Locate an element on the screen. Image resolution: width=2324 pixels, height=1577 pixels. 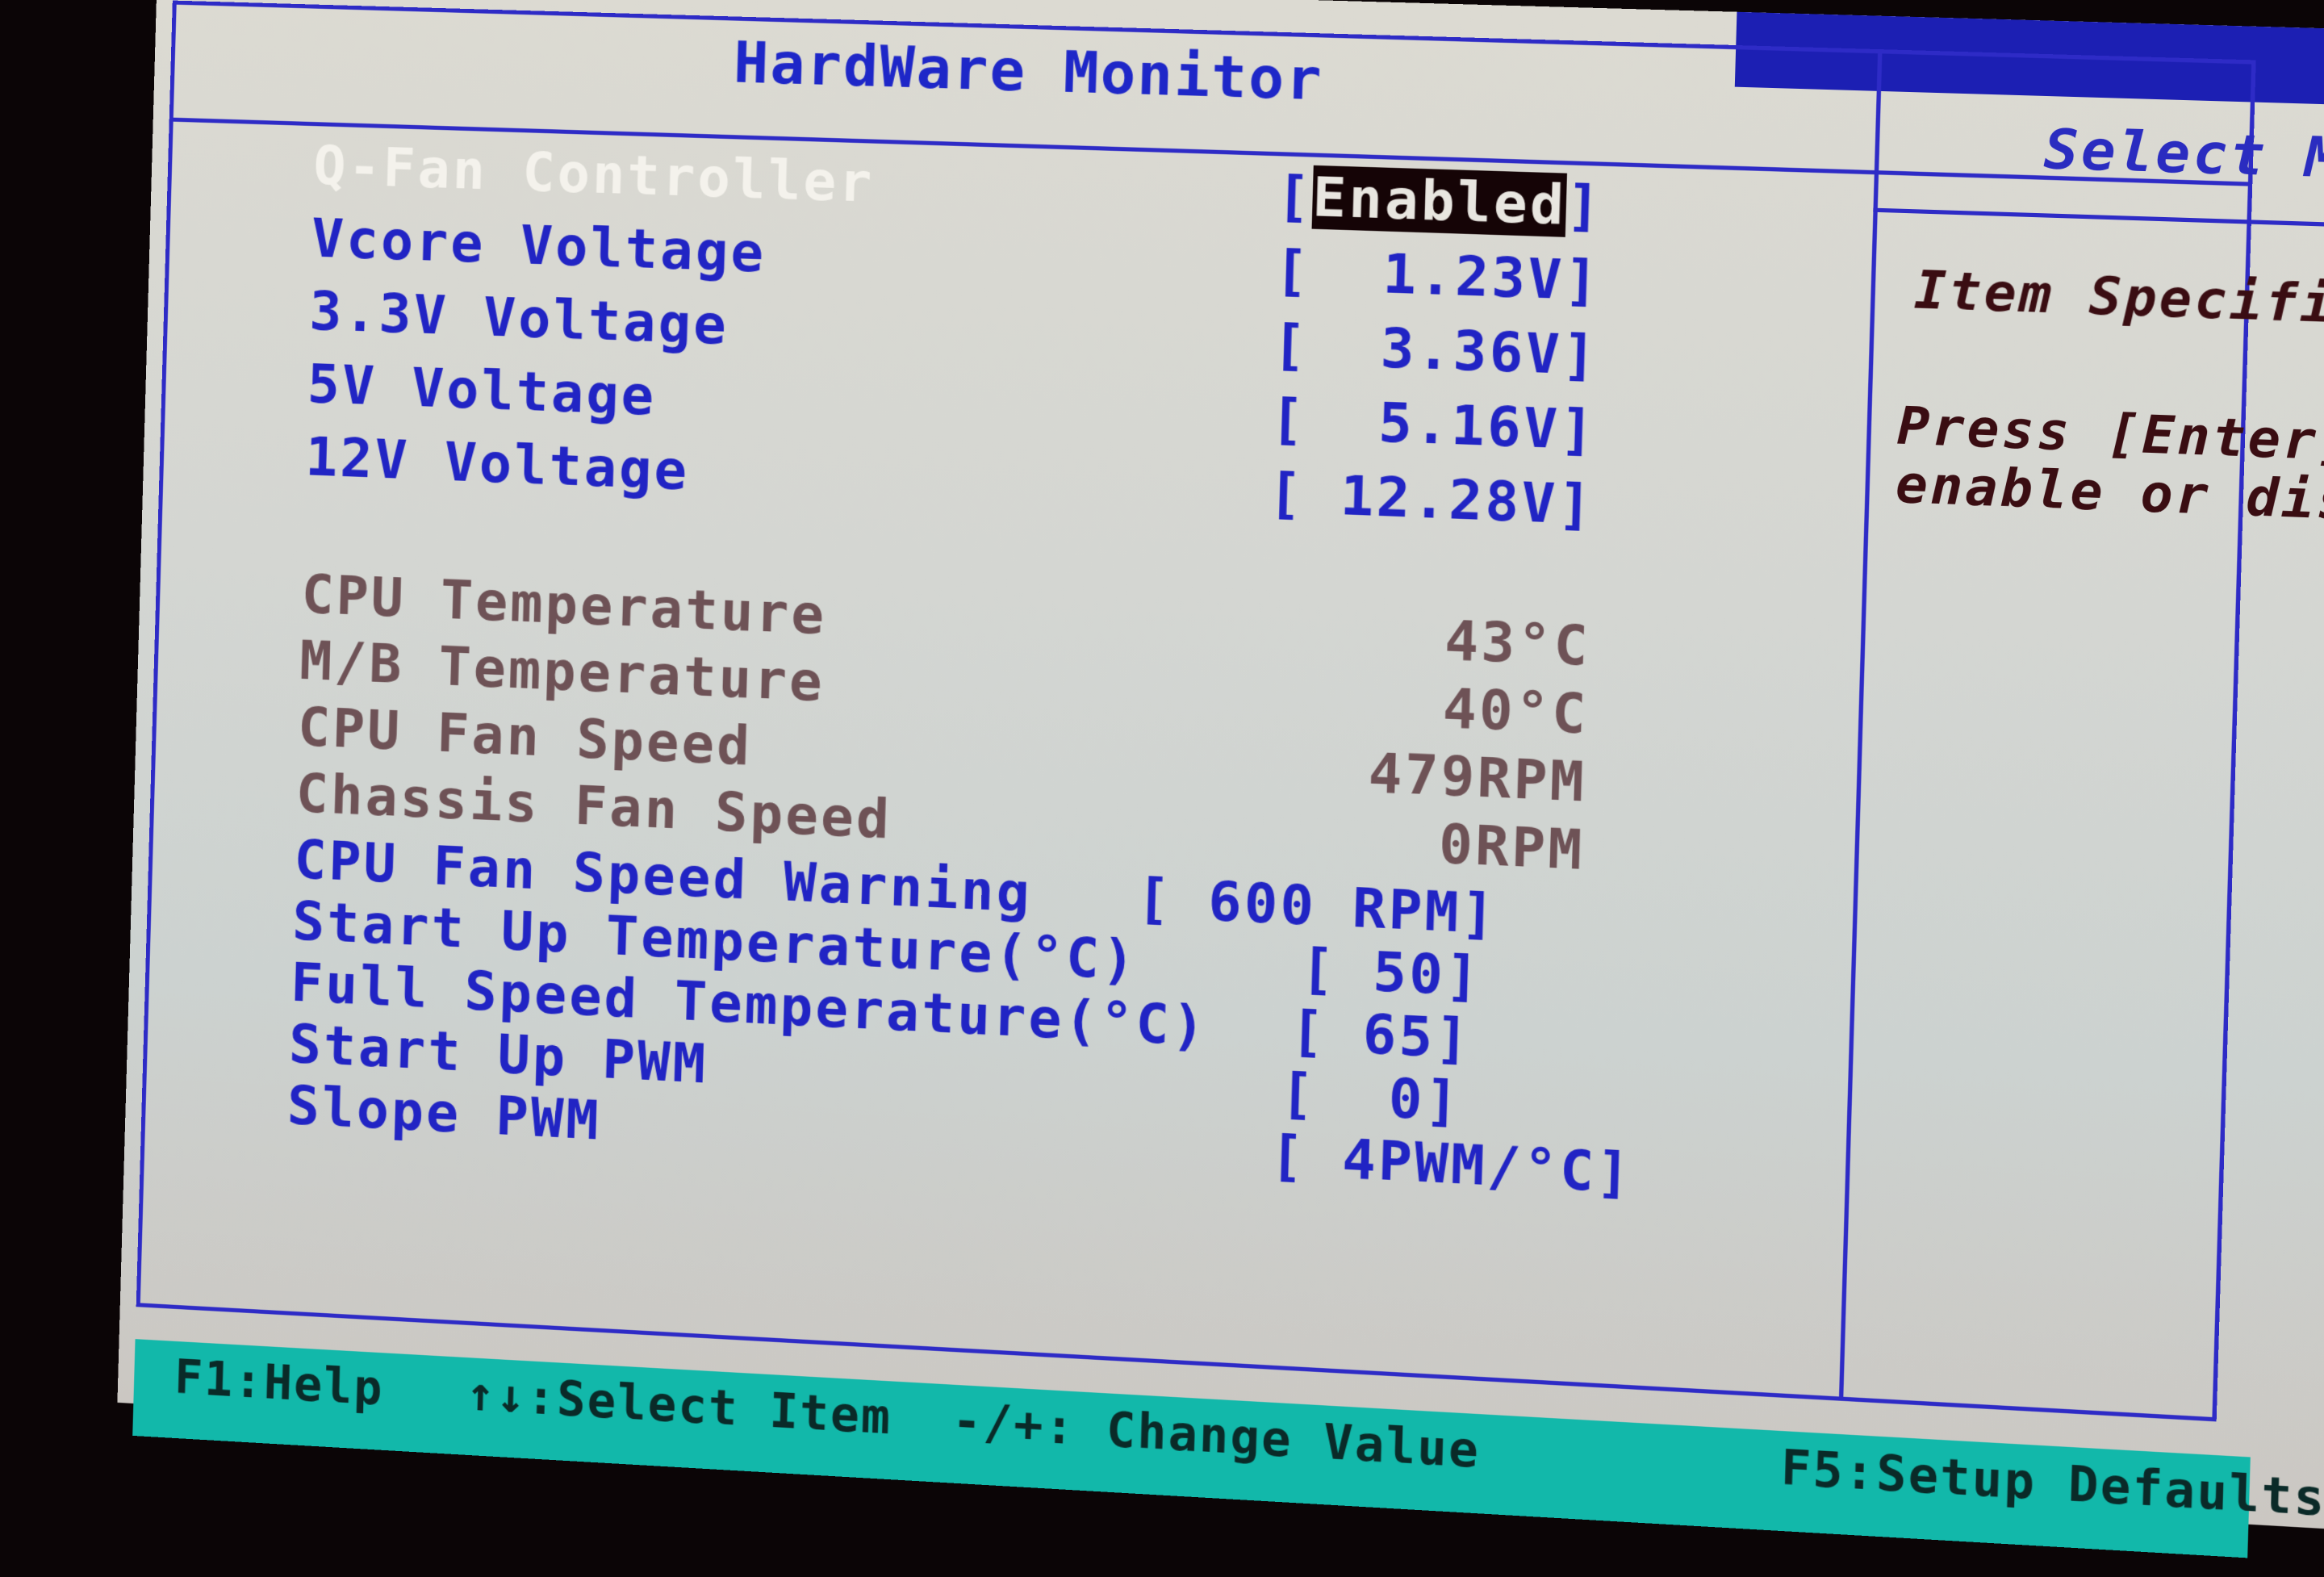
setting-label: 12V Voltage is located at coordinates (497, 464).